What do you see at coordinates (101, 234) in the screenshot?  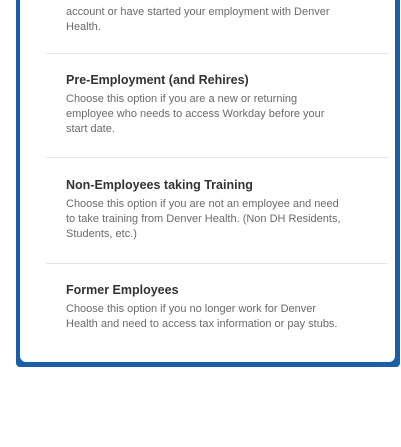 I see `desc-line: Students, etc.)` at bounding box center [101, 234].